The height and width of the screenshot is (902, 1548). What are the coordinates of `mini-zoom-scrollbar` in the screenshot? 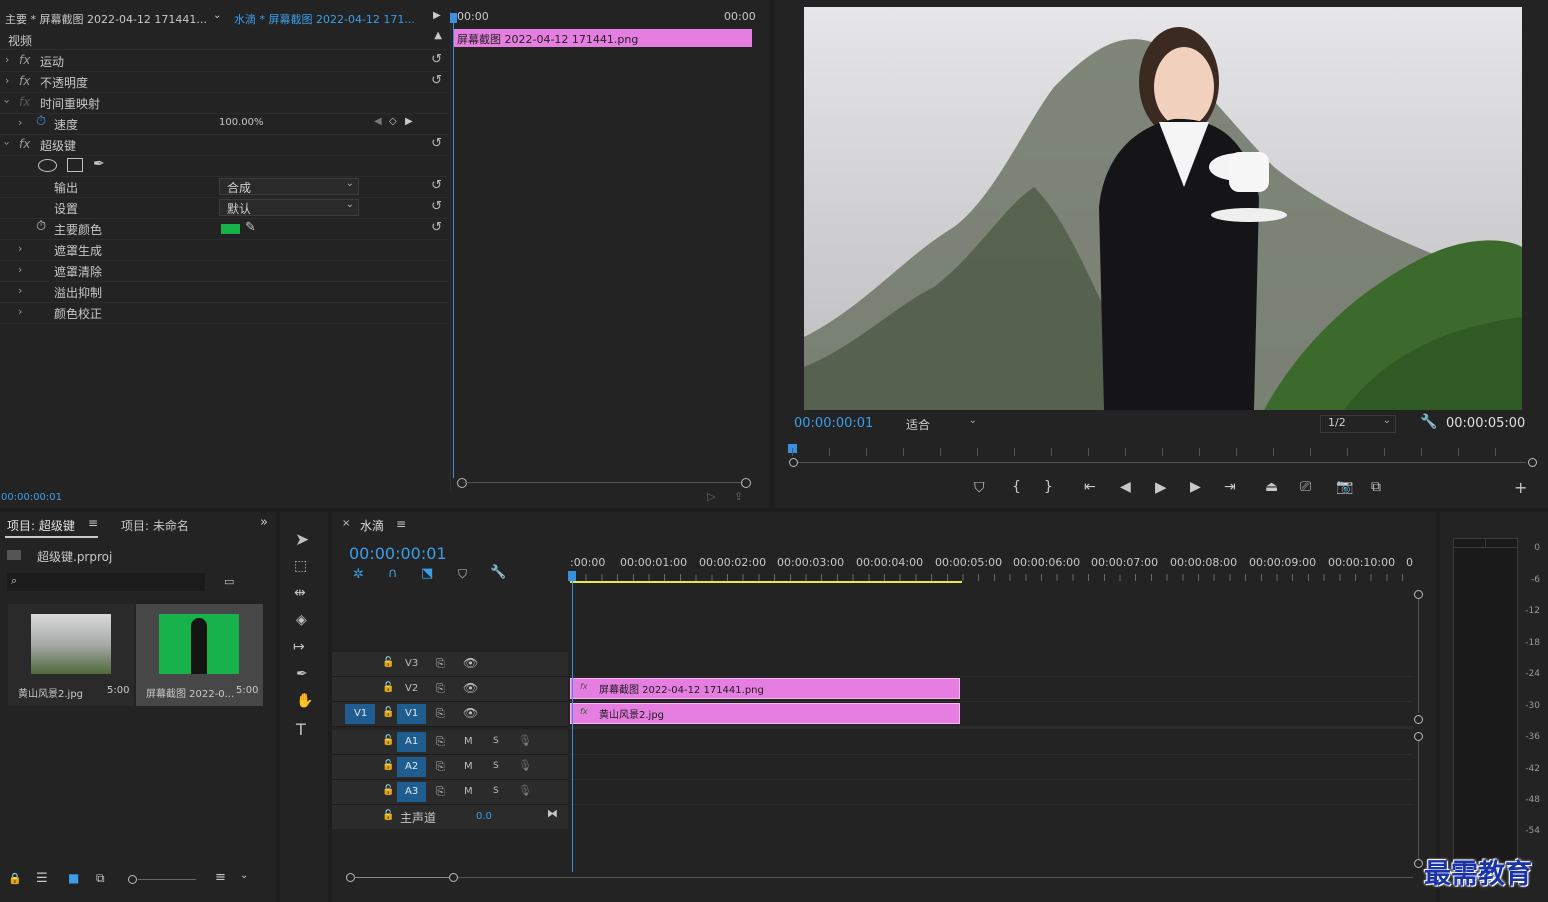 It's located at (602, 482).